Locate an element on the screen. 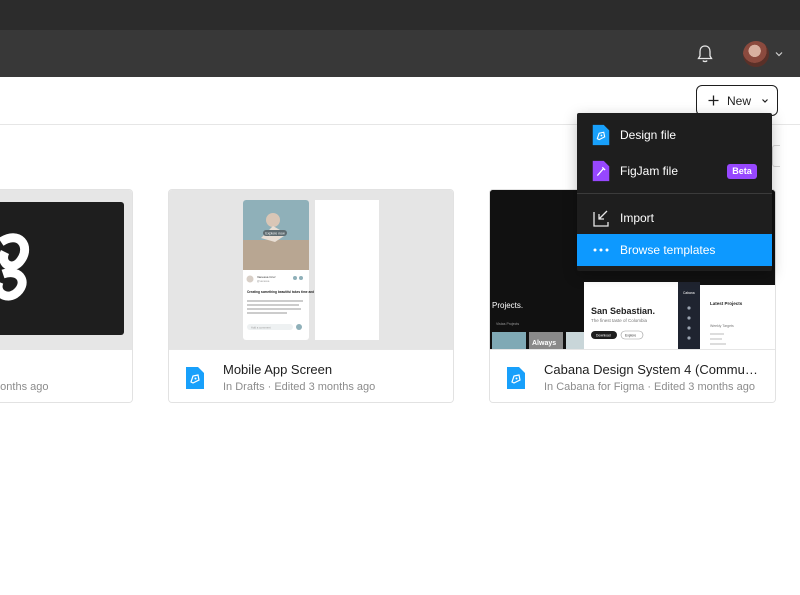 The height and width of the screenshot is (595, 800). menu-item-browse-templates: Browse templates is located at coordinates (674, 250).